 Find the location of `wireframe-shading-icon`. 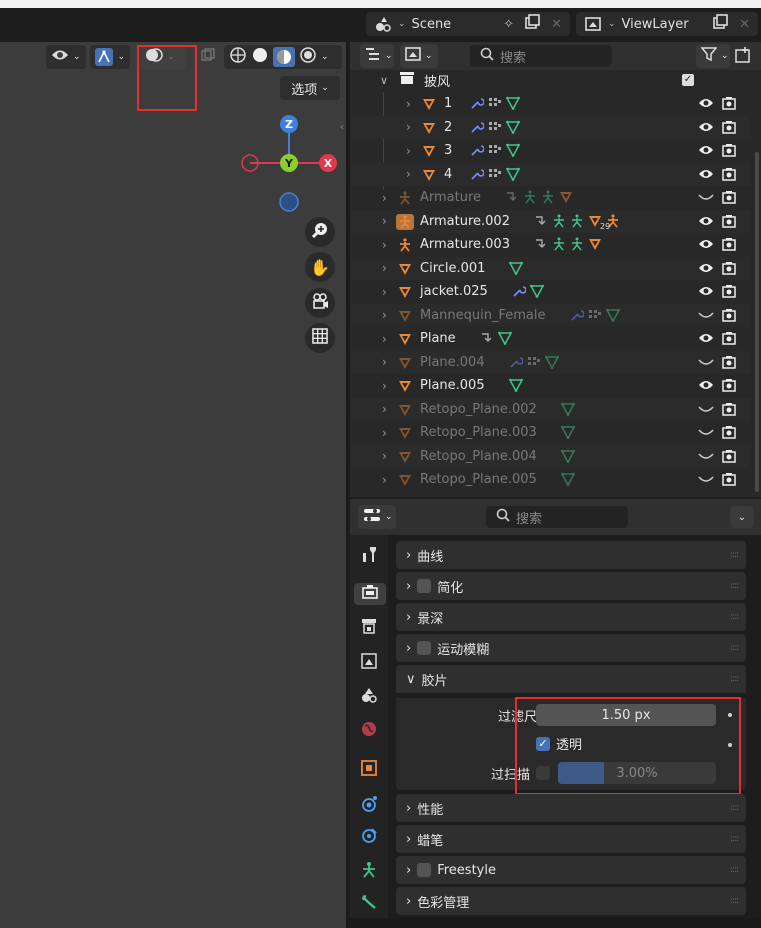

wireframe-shading-icon is located at coordinates (238, 57).